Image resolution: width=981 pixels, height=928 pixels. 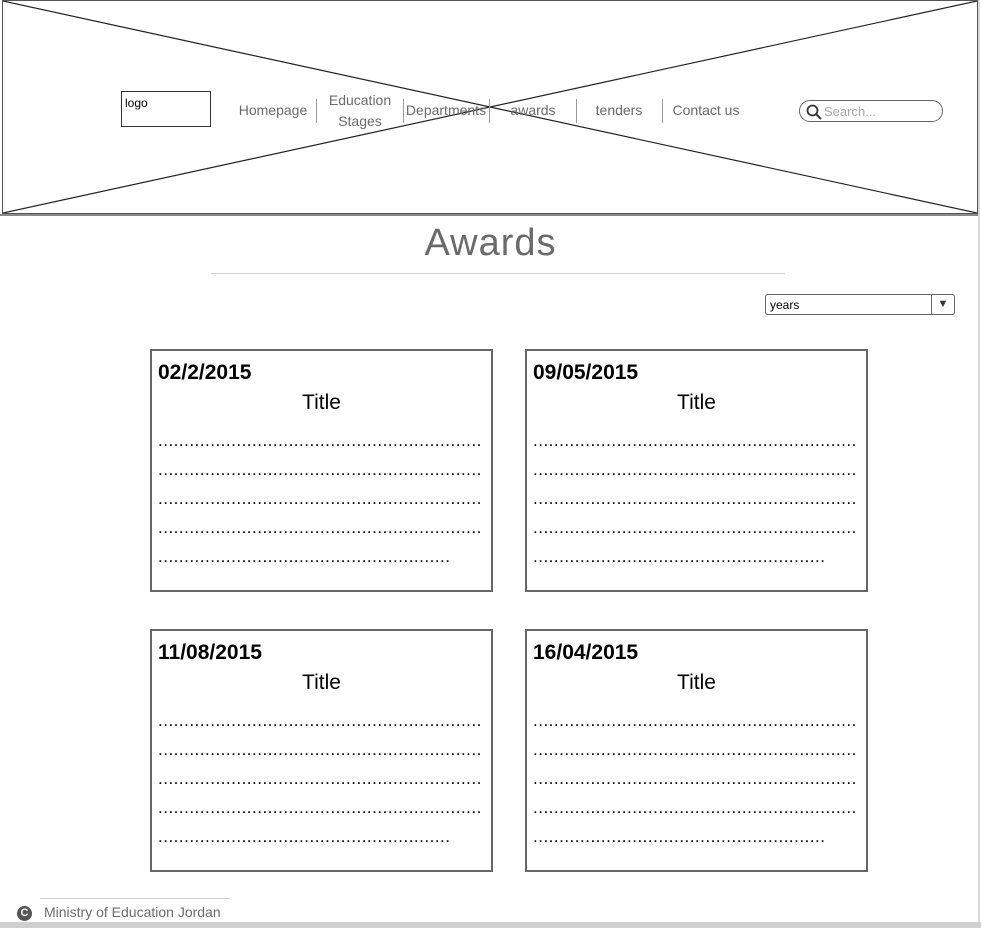 What do you see at coordinates (880, 111) in the screenshot?
I see `search-input` at bounding box center [880, 111].